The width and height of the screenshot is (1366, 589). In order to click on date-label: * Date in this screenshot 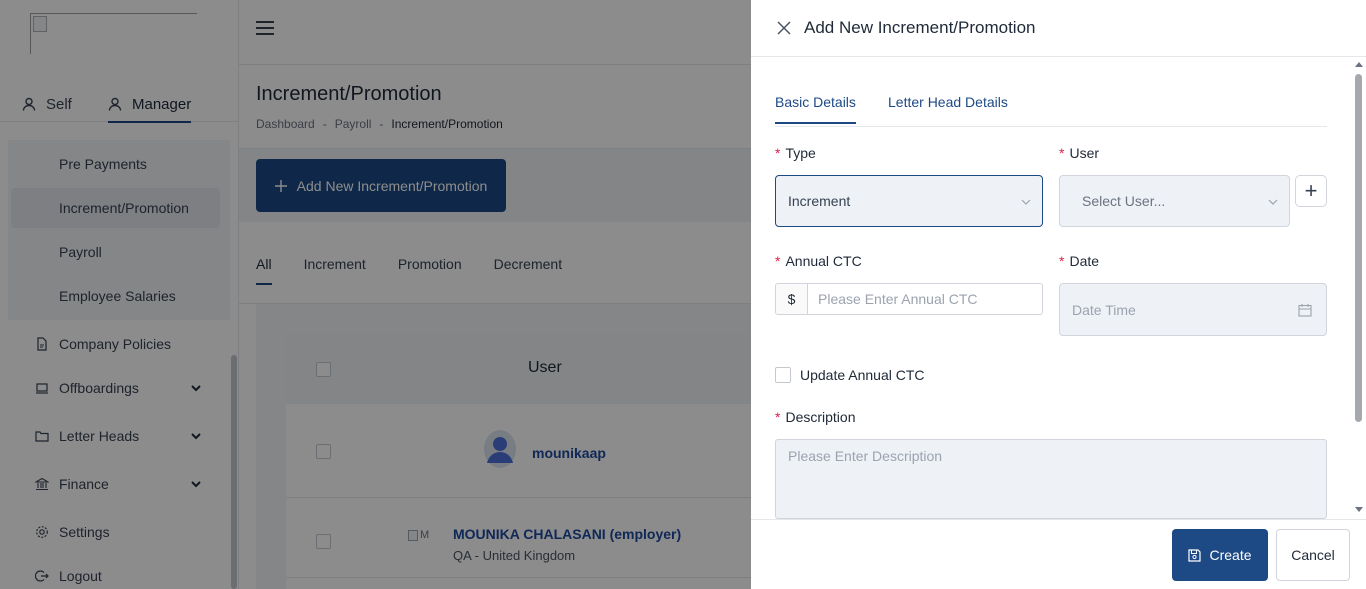, I will do `click(1079, 261)`.